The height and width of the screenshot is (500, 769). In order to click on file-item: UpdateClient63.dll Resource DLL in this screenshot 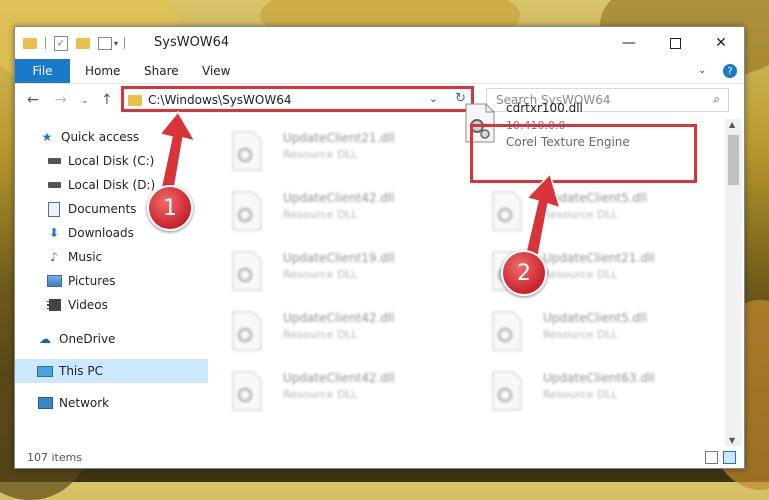, I will do `click(583, 393)`.